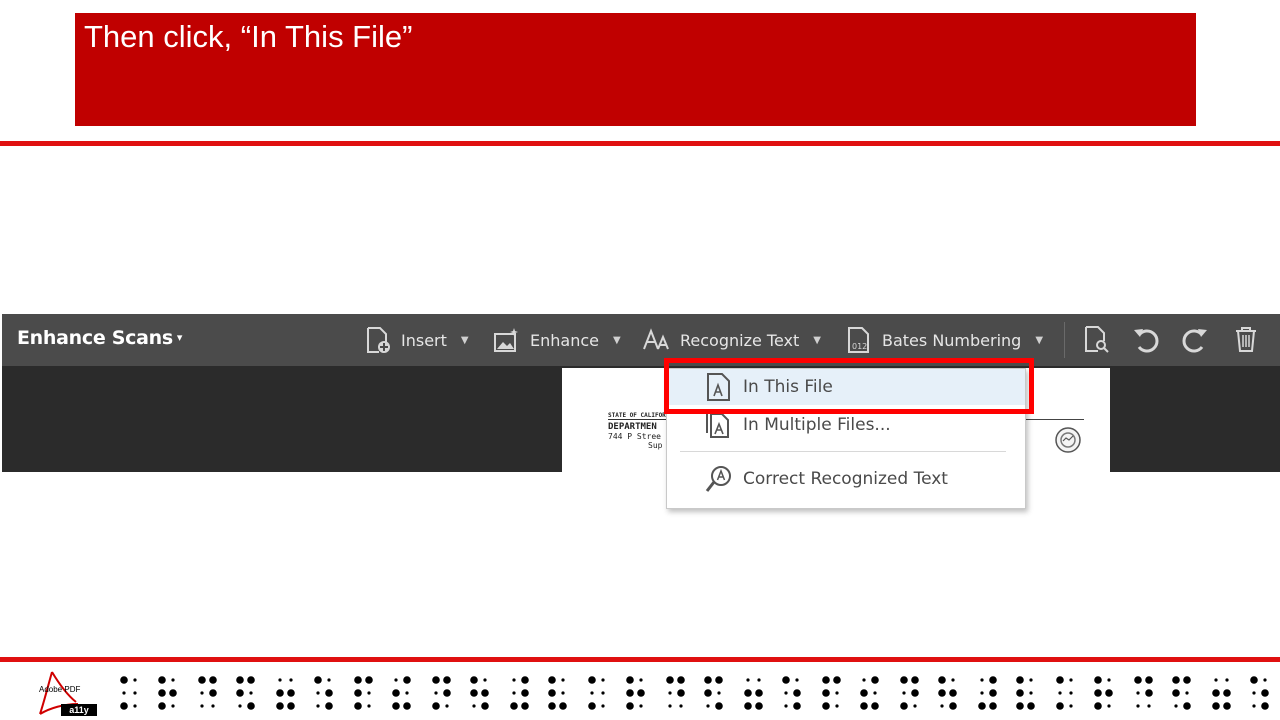 The height and width of the screenshot is (720, 1280). Describe the element at coordinates (640, 659) in the screenshot. I see `bottom-divider` at that location.